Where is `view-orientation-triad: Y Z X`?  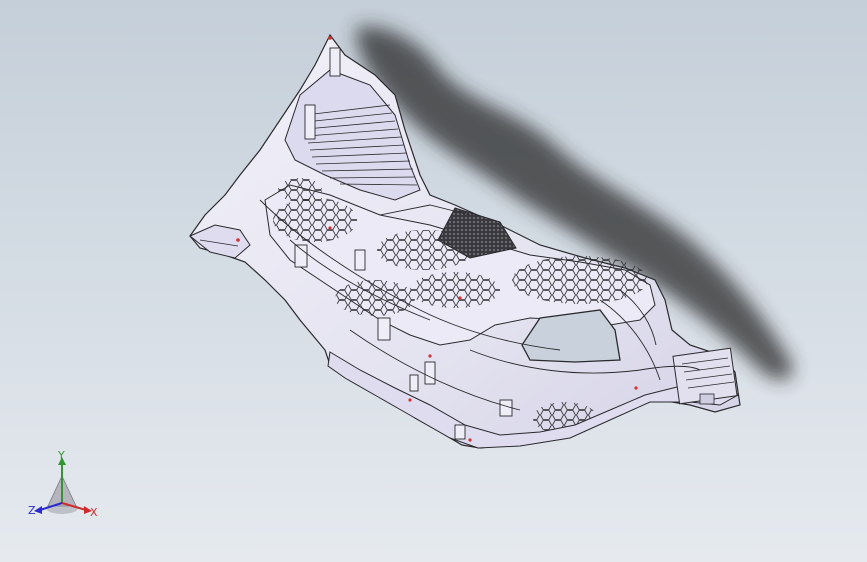
view-orientation-triad: Y Z X is located at coordinates (67, 488).